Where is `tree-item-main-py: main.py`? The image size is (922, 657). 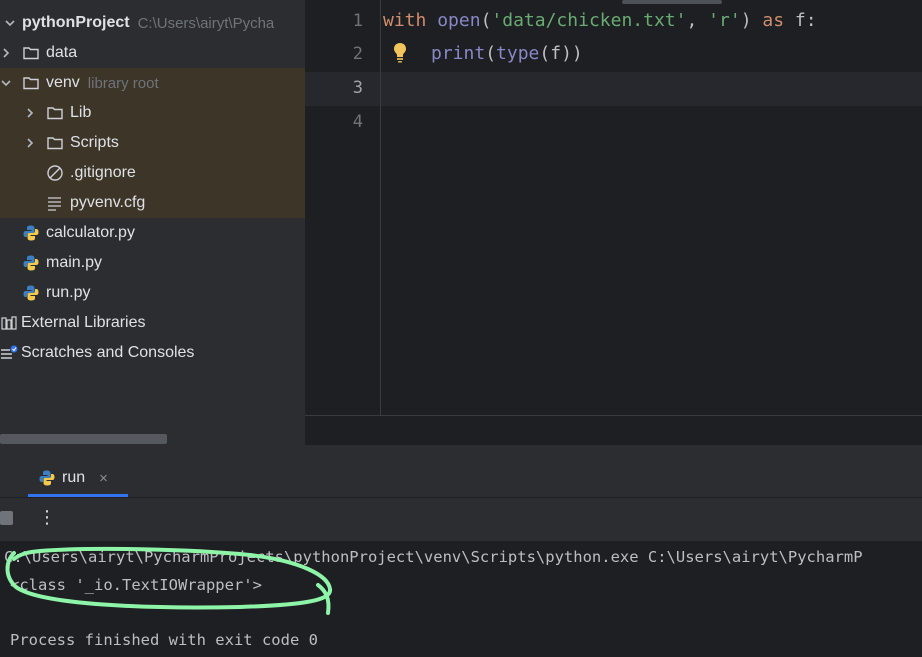
tree-item-main-py: main.py is located at coordinates (152, 263).